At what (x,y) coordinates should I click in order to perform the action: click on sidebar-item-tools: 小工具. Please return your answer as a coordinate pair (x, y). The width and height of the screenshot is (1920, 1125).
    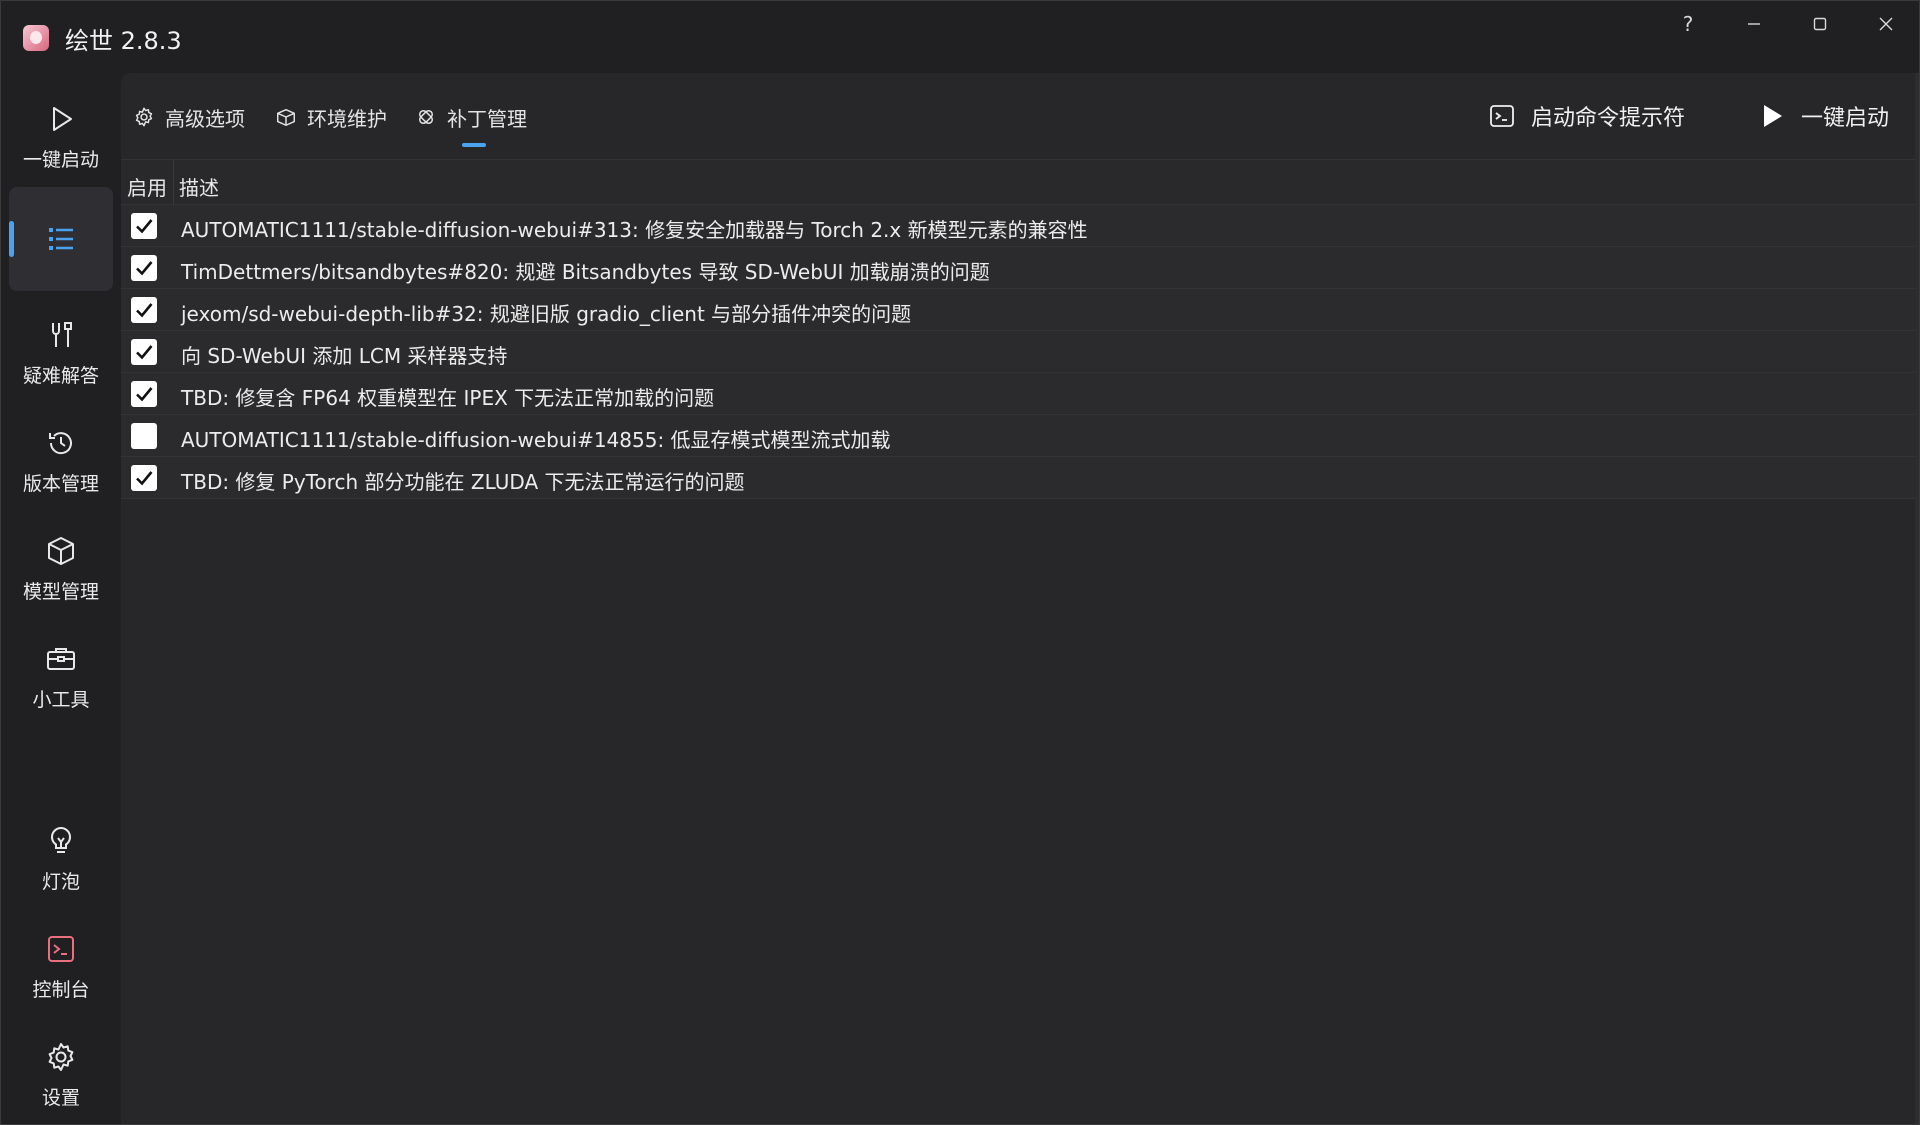
    Looking at the image, I should click on (61, 677).